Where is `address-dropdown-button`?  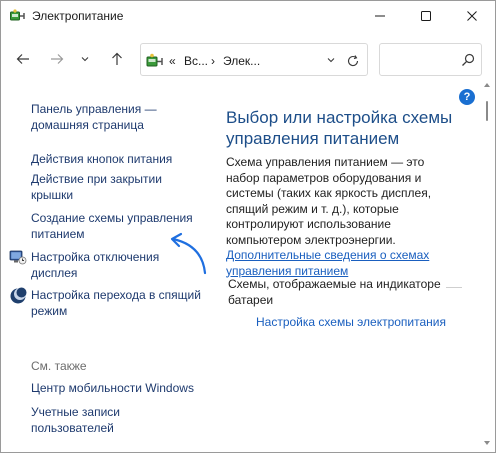 address-dropdown-button is located at coordinates (331, 60).